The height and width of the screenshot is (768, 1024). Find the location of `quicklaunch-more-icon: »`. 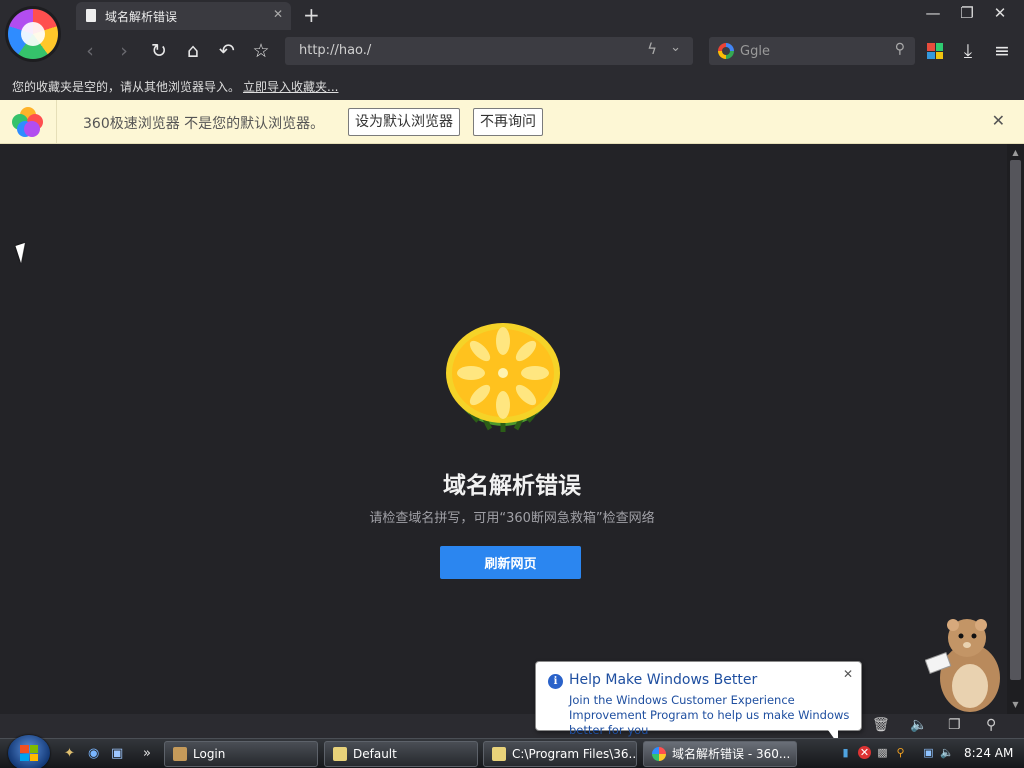

quicklaunch-more-icon: » is located at coordinates (147, 753).